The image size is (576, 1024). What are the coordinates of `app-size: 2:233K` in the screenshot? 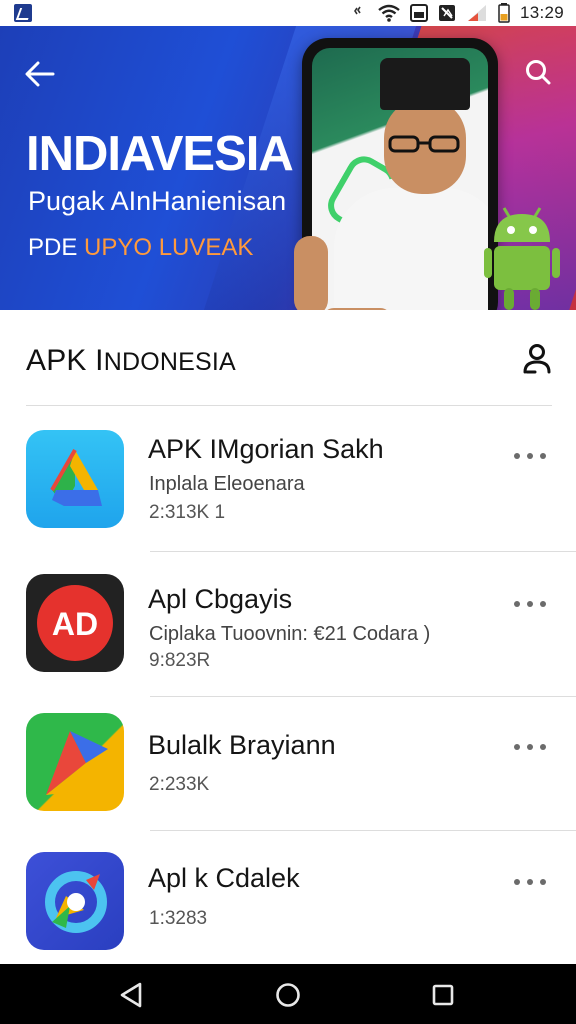 It's located at (179, 784).